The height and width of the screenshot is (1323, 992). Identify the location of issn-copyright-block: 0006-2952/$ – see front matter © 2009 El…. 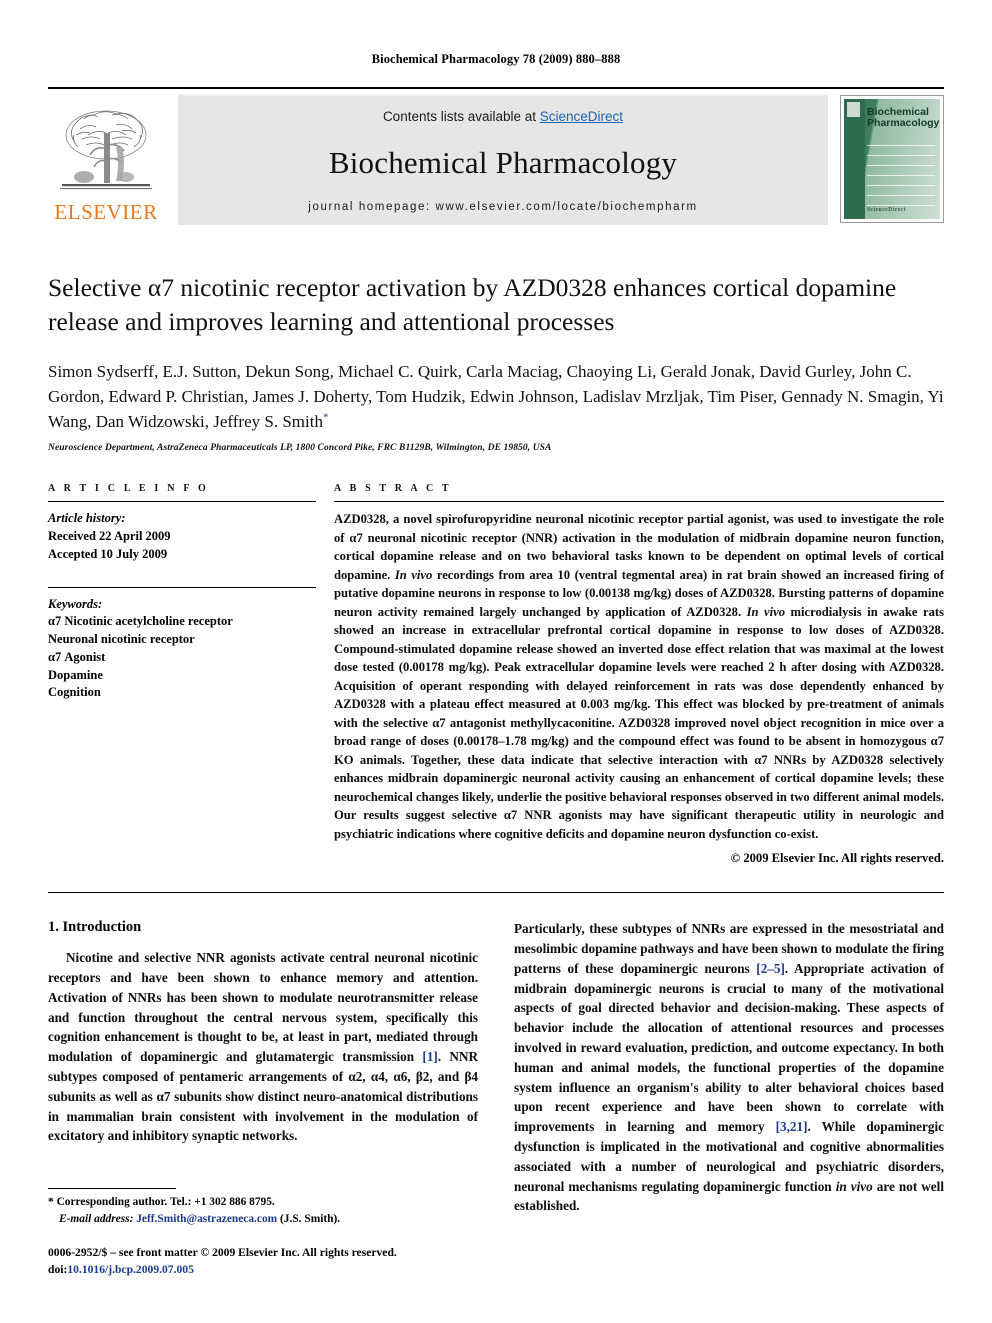
(258, 1262).